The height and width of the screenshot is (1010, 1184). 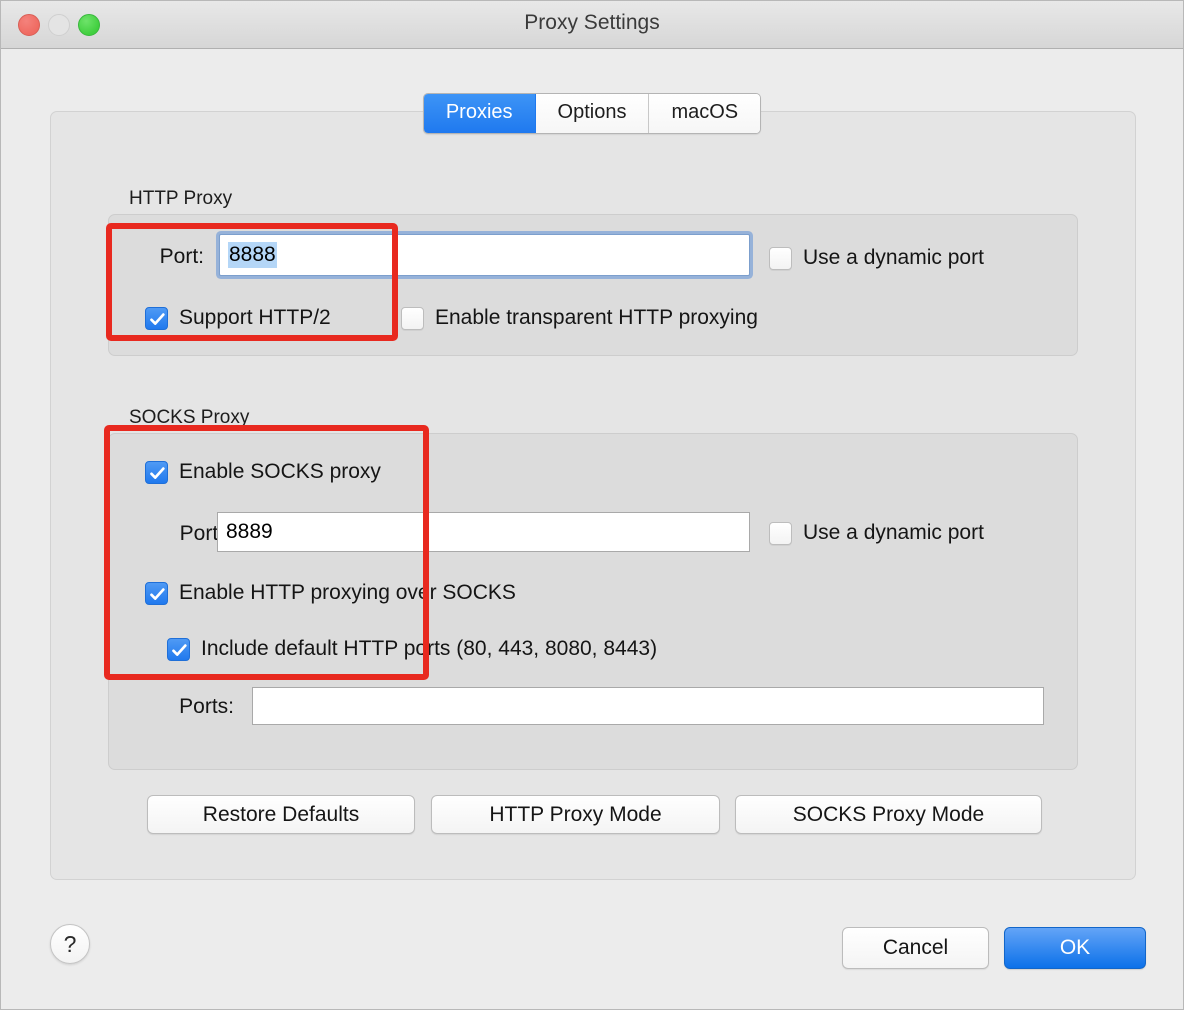 What do you see at coordinates (483, 532) in the screenshot?
I see `socks-port-input: 8889` at bounding box center [483, 532].